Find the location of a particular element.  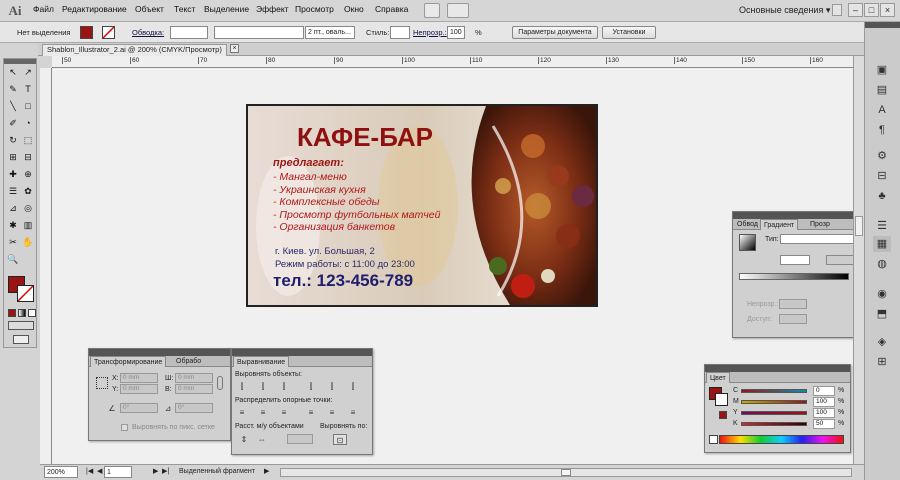

vertical-scrollbar is located at coordinates (858, 260).